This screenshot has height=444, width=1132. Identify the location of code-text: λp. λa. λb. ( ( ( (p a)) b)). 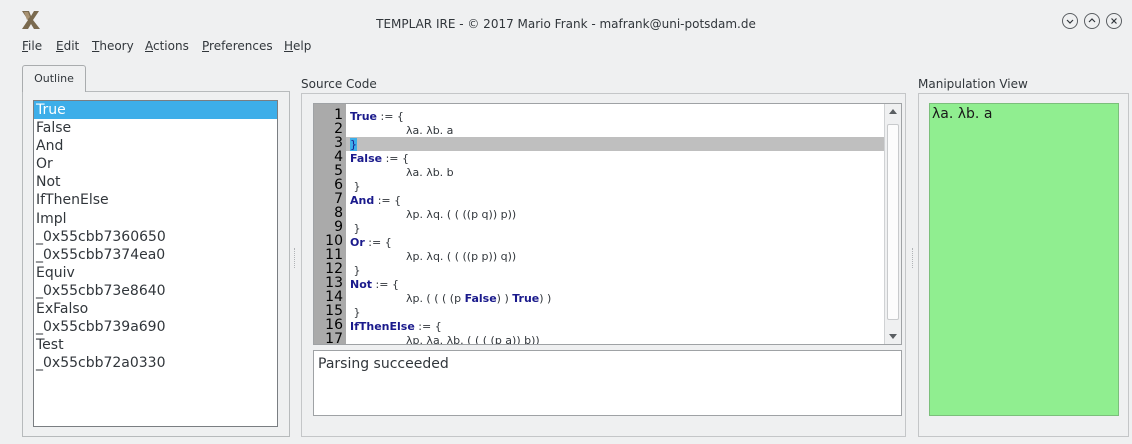
(445, 339).